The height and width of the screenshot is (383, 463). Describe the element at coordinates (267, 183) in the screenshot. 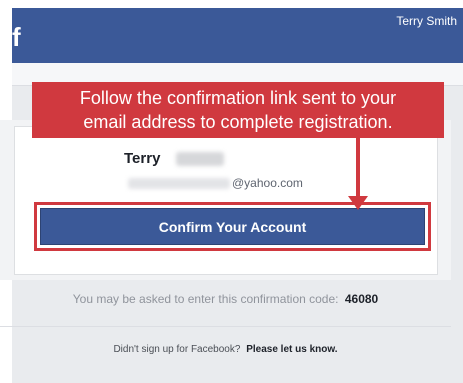

I see `account-email-domain: @yahoo.com` at that location.